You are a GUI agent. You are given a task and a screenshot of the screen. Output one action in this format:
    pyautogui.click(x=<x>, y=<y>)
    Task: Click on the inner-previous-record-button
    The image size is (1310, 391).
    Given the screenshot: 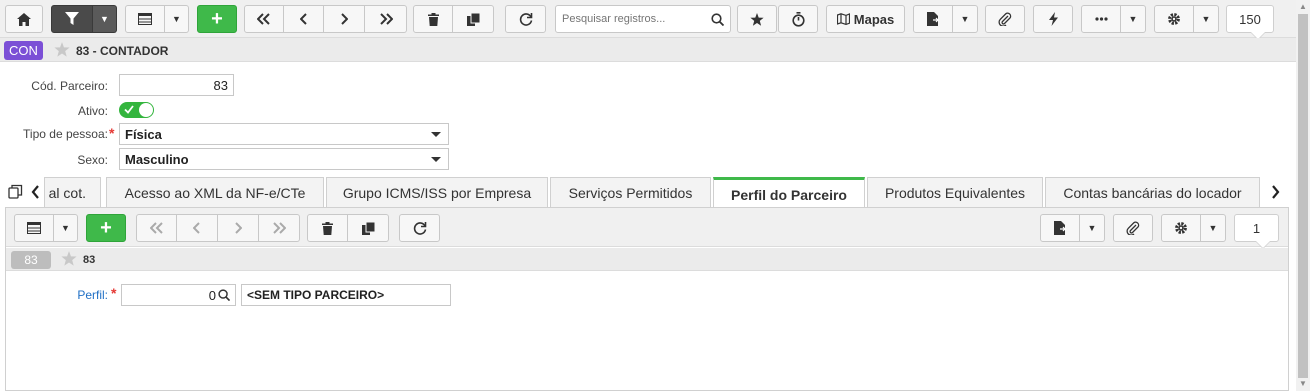 What is the action you would take?
    pyautogui.click(x=197, y=228)
    